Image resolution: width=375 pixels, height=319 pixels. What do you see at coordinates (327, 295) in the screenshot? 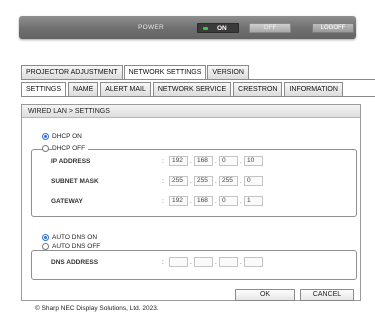
I see `cancel-button: CANCEL` at bounding box center [327, 295].